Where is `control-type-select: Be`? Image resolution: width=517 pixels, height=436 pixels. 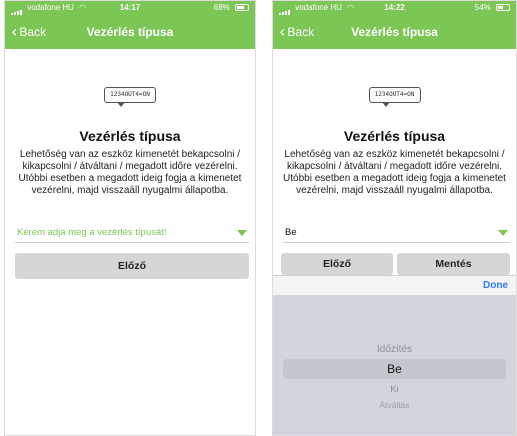 control-type-select: Be is located at coordinates (396, 233).